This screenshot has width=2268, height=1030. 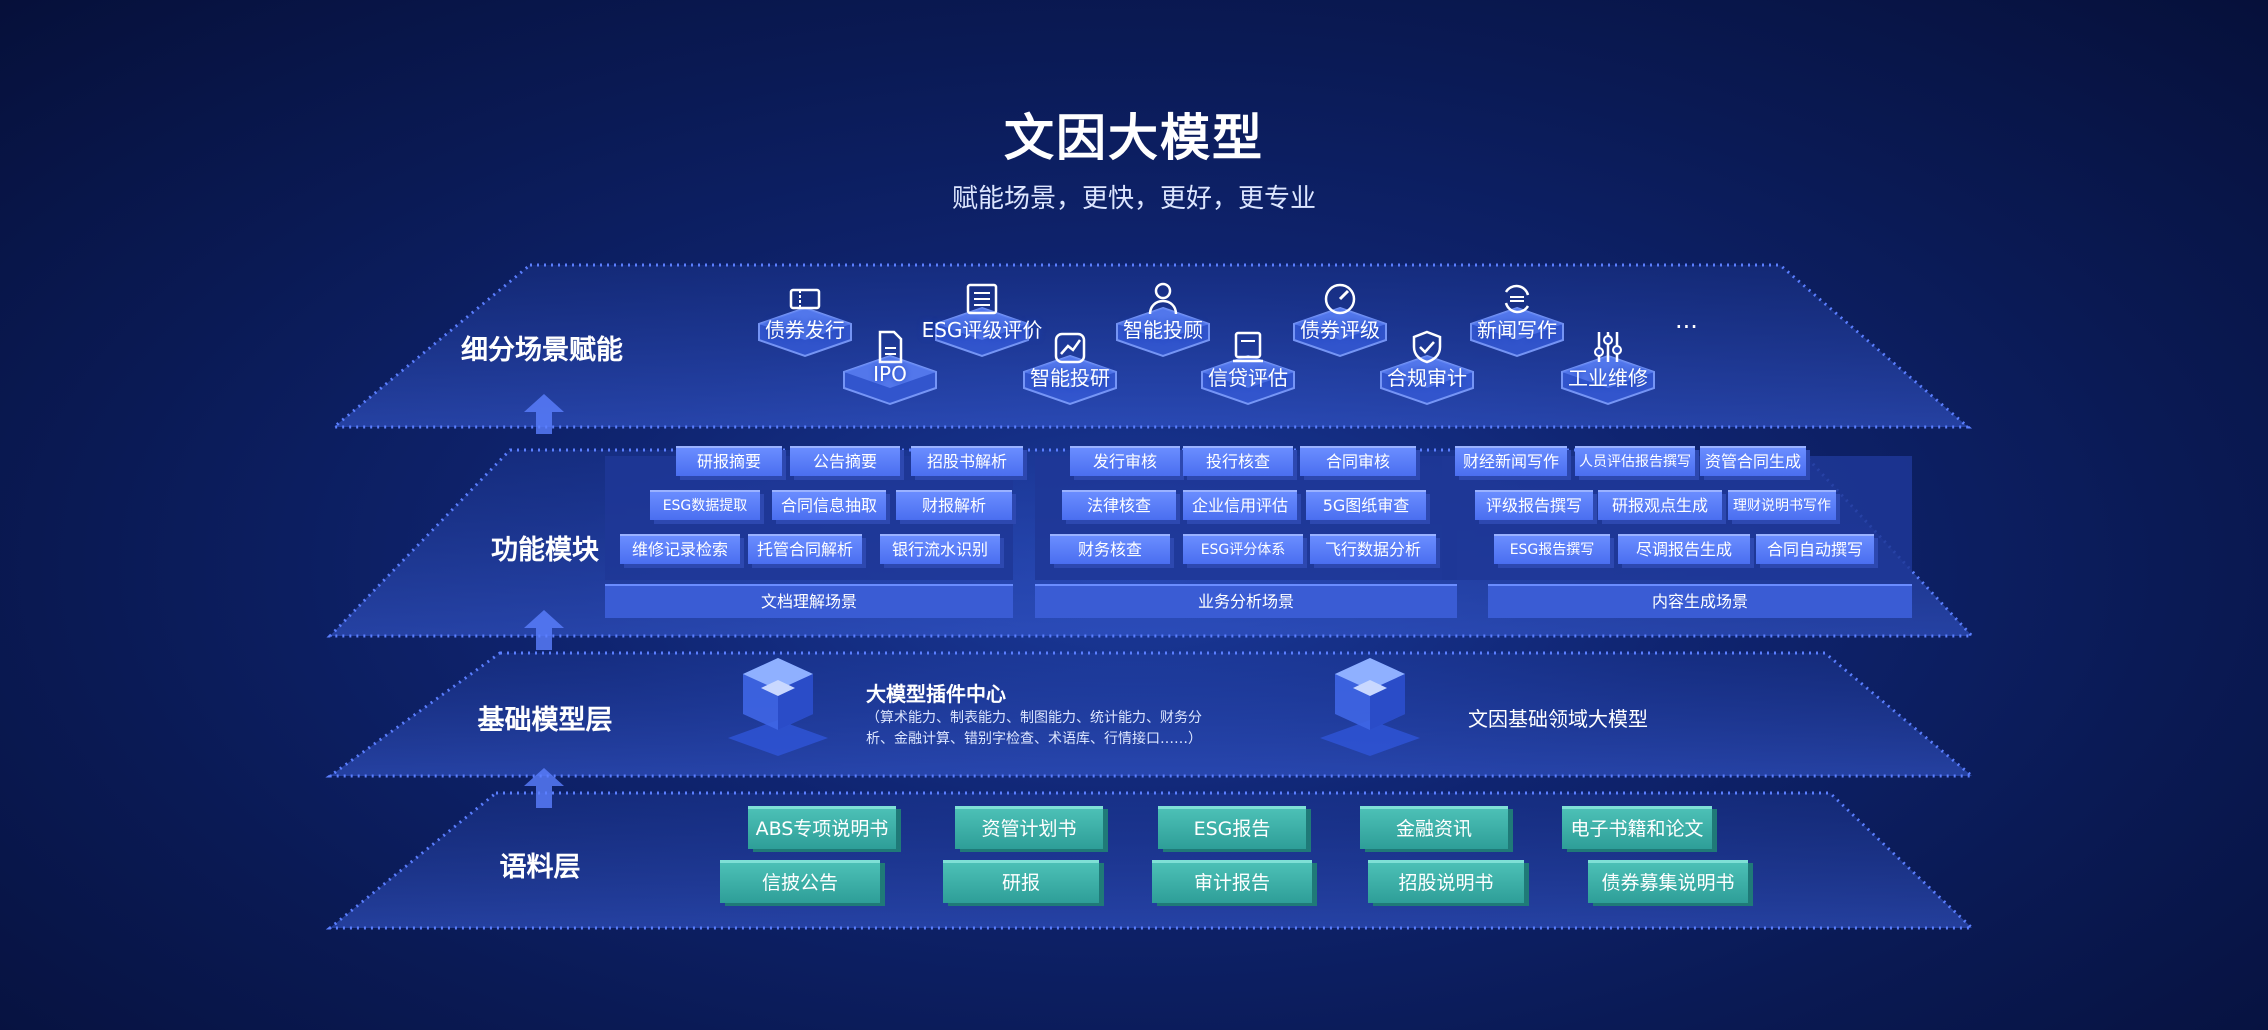 I want to click on scenario-badge: 工业维修, so click(x=1608, y=373).